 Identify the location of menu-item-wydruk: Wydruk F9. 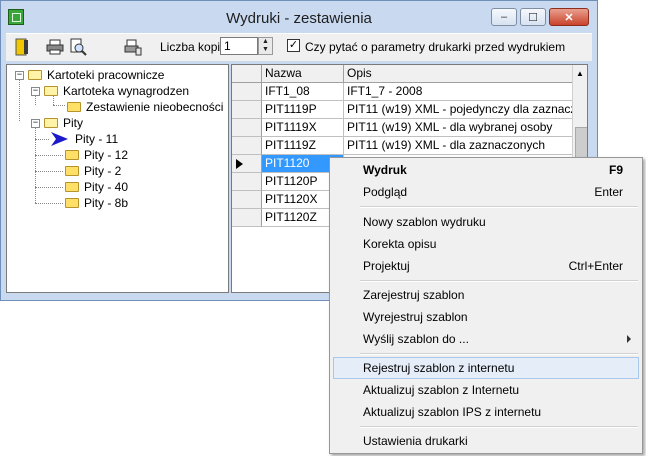
(486, 170).